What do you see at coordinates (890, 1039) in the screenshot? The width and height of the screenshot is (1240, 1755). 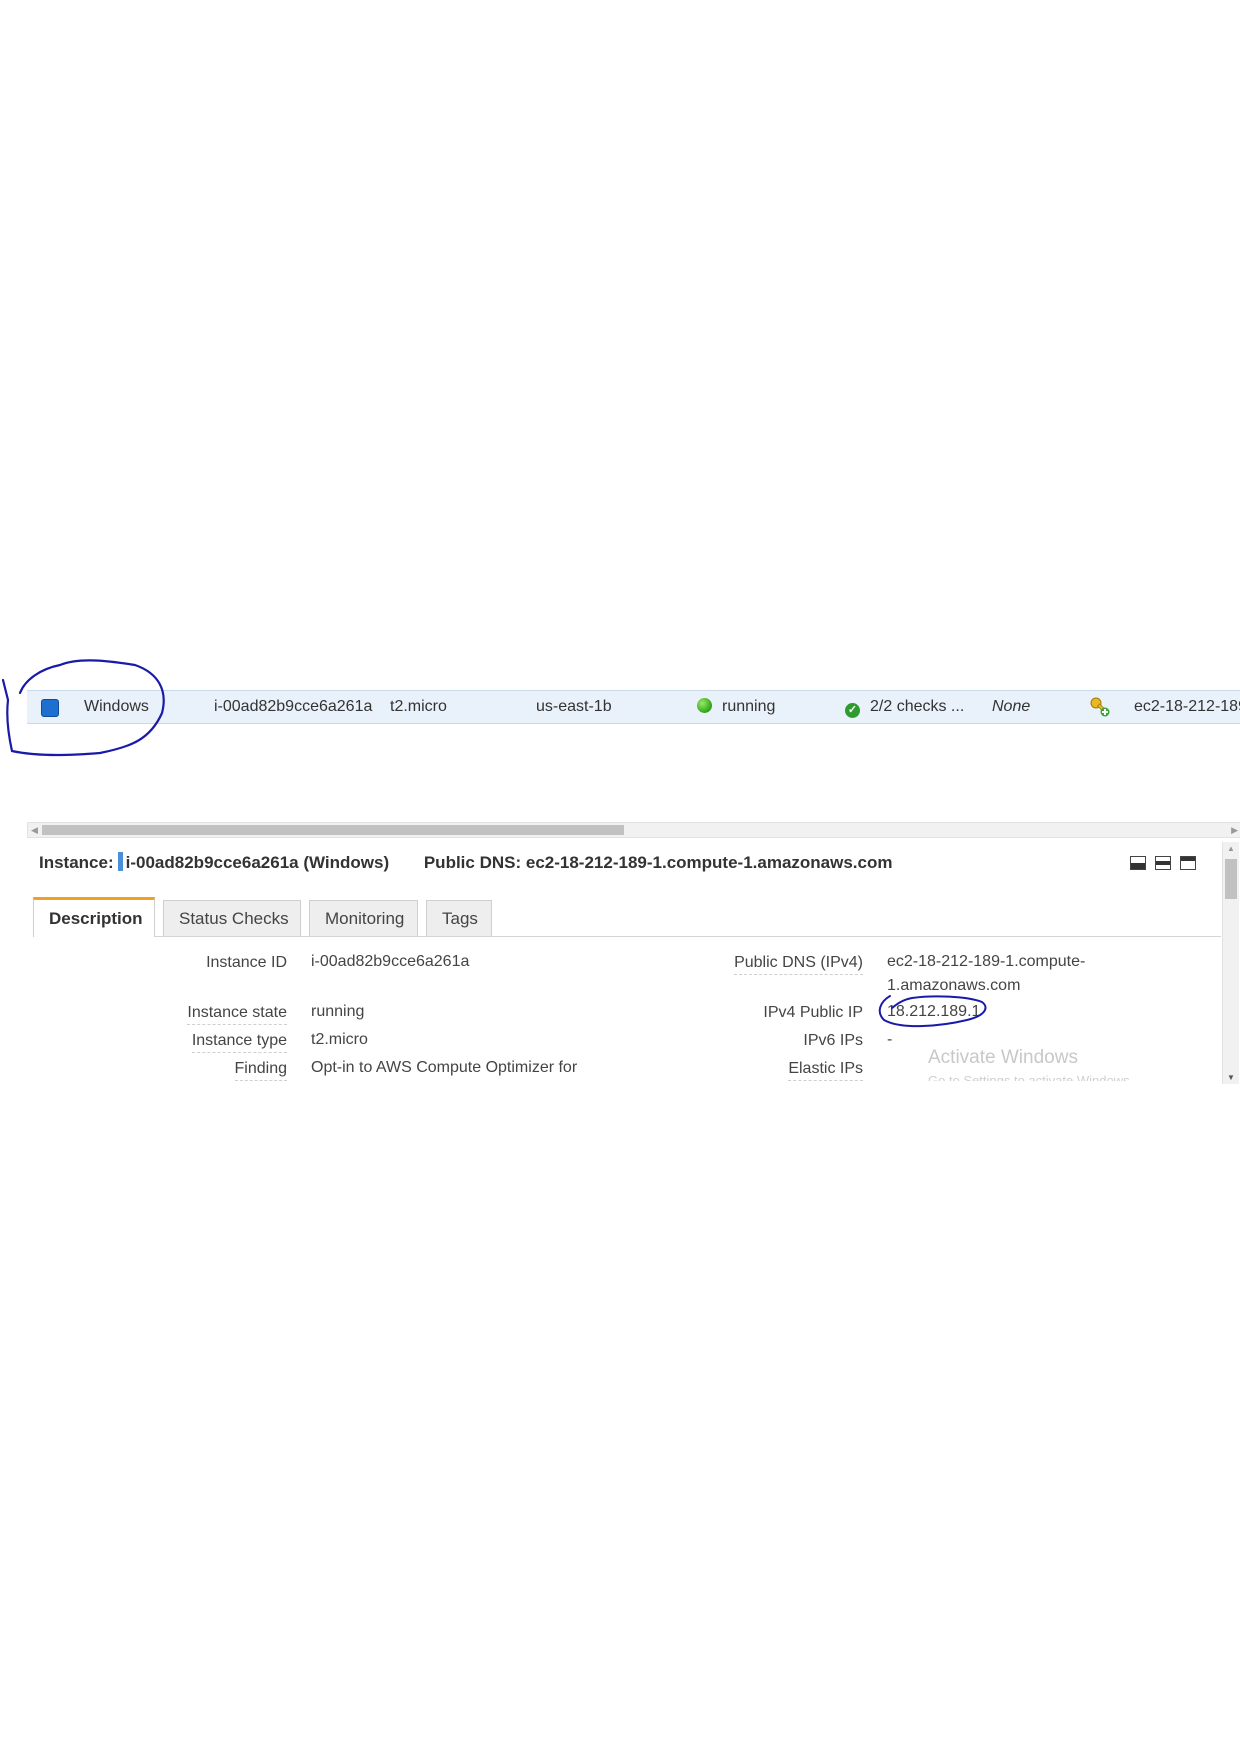 I see `value-ipv6-ips: -` at bounding box center [890, 1039].